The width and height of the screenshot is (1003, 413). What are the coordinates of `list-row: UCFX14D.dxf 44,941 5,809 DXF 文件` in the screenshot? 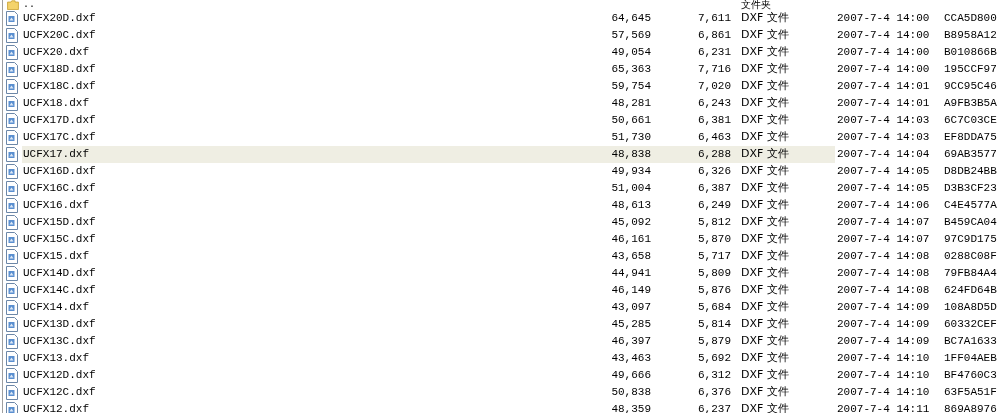 It's located at (428, 273).